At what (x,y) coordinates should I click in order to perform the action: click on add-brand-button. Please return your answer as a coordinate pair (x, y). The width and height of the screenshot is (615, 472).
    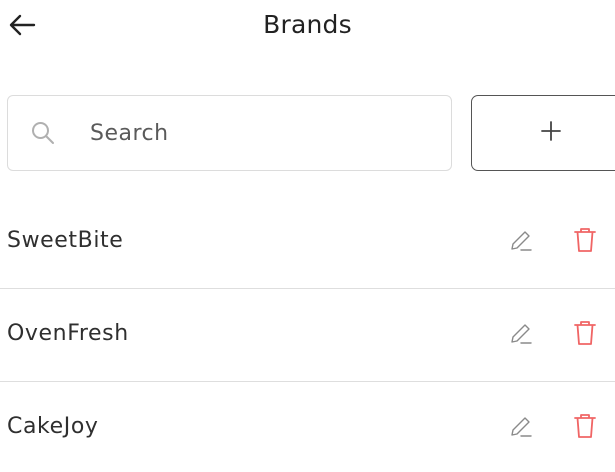
    Looking at the image, I should click on (543, 133).